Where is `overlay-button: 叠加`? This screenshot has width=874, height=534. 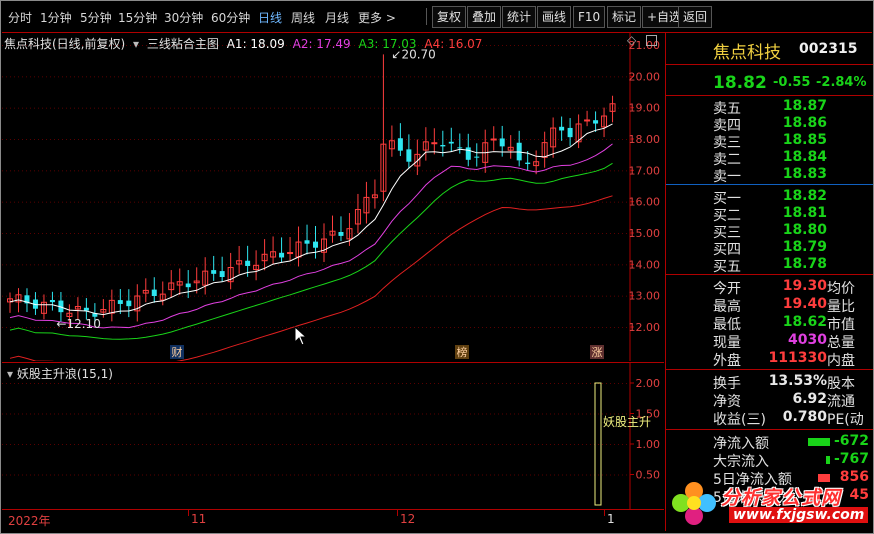
overlay-button: 叠加 is located at coordinates (484, 17).